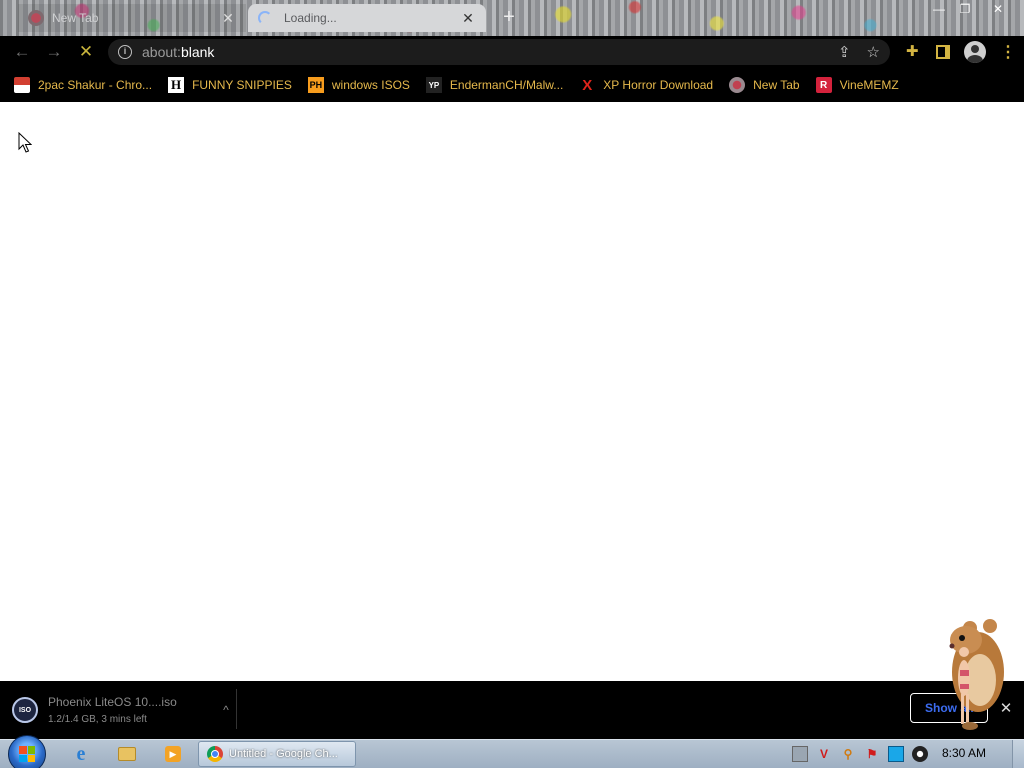 Image resolution: width=1024 pixels, height=768 pixels. I want to click on x-icon: X, so click(587, 85).